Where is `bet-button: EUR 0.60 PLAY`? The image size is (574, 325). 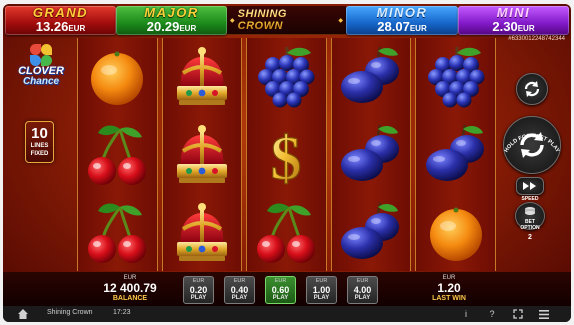 bet-button: EUR 0.60 PLAY is located at coordinates (280, 290).